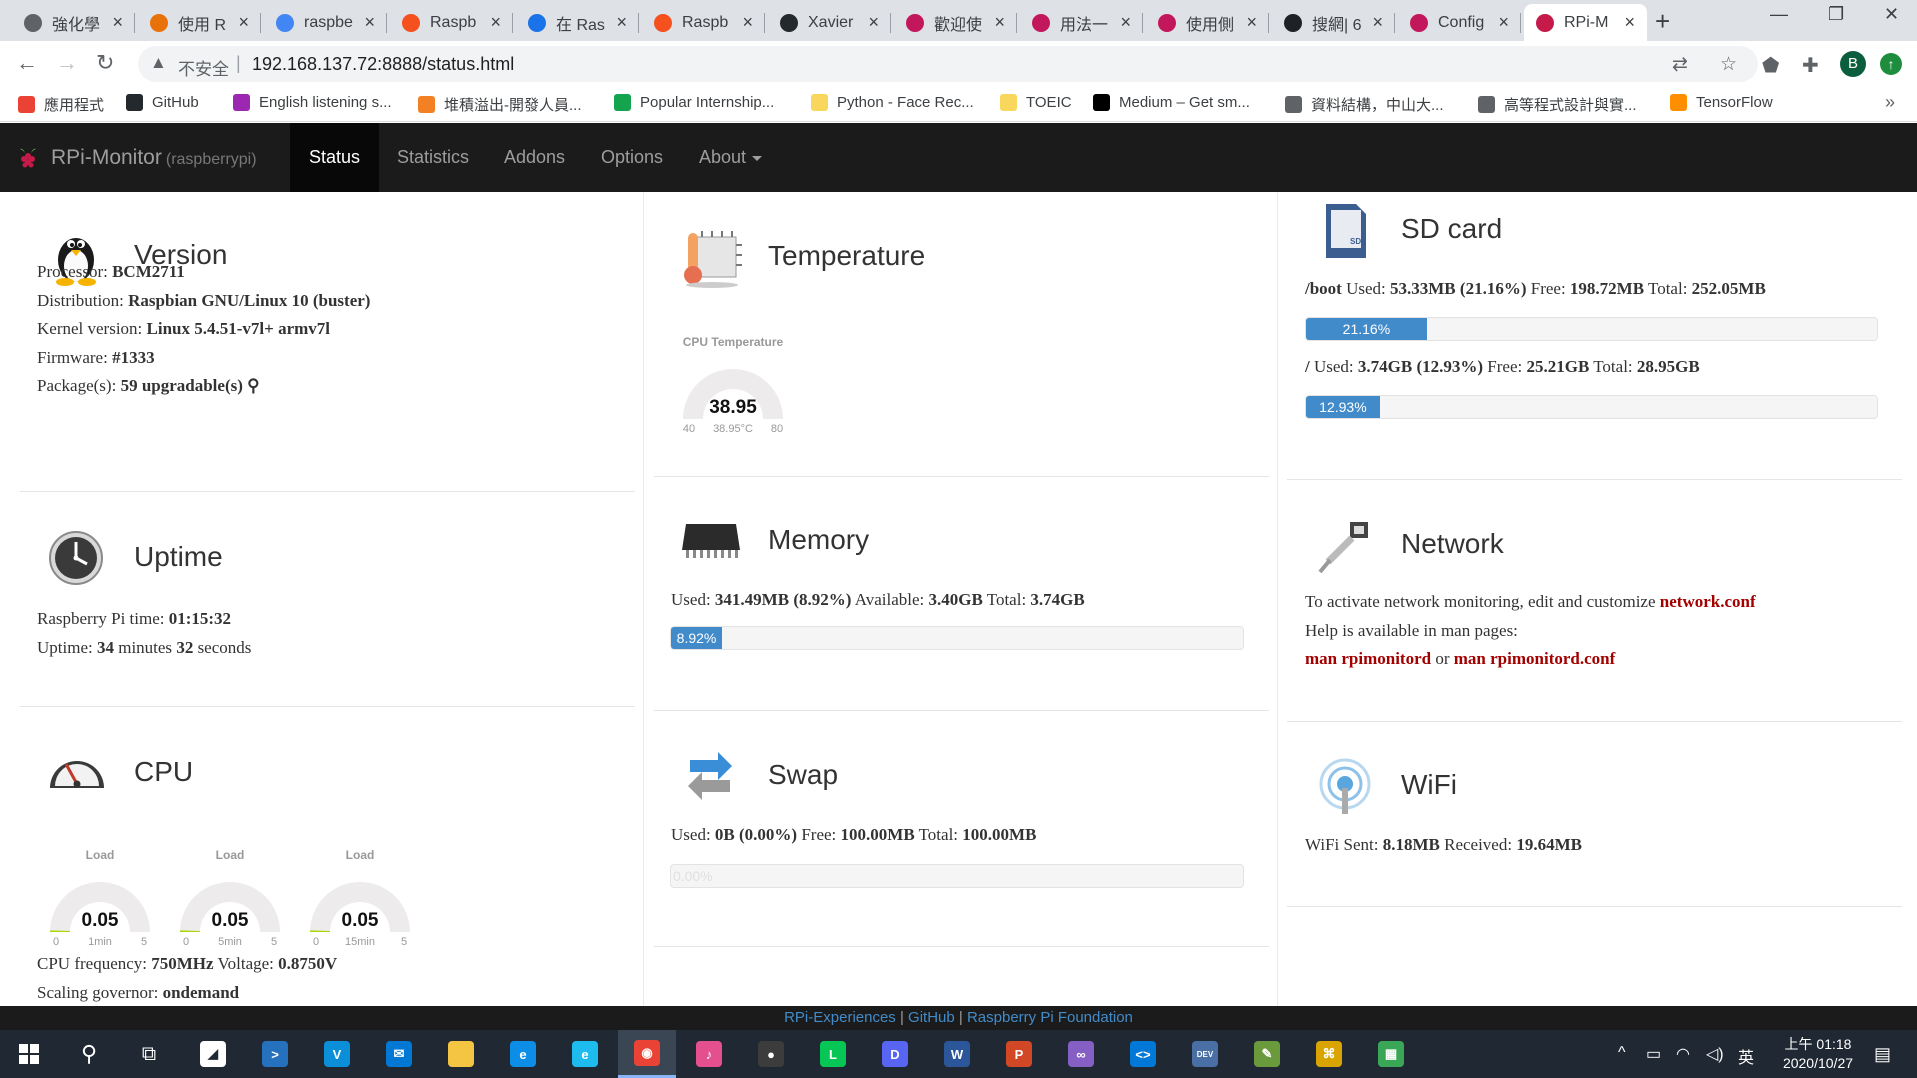 The width and height of the screenshot is (1917, 1078). Describe the element at coordinates (1890, 102) in the screenshot. I see `bookmarks-overflow-icon: »` at that location.